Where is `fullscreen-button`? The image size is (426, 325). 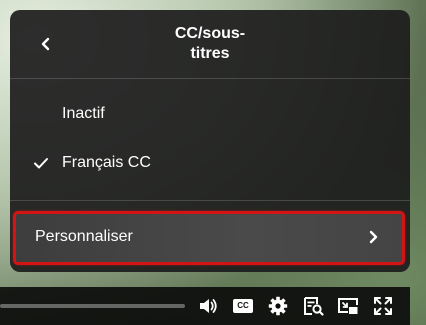 fullscreen-button is located at coordinates (383, 306).